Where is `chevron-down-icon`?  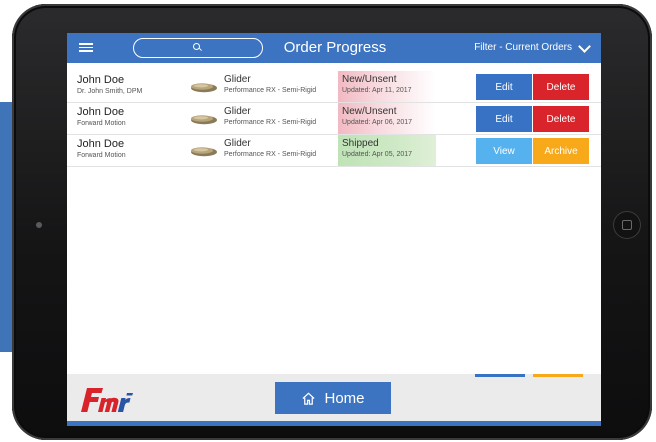 chevron-down-icon is located at coordinates (584, 46).